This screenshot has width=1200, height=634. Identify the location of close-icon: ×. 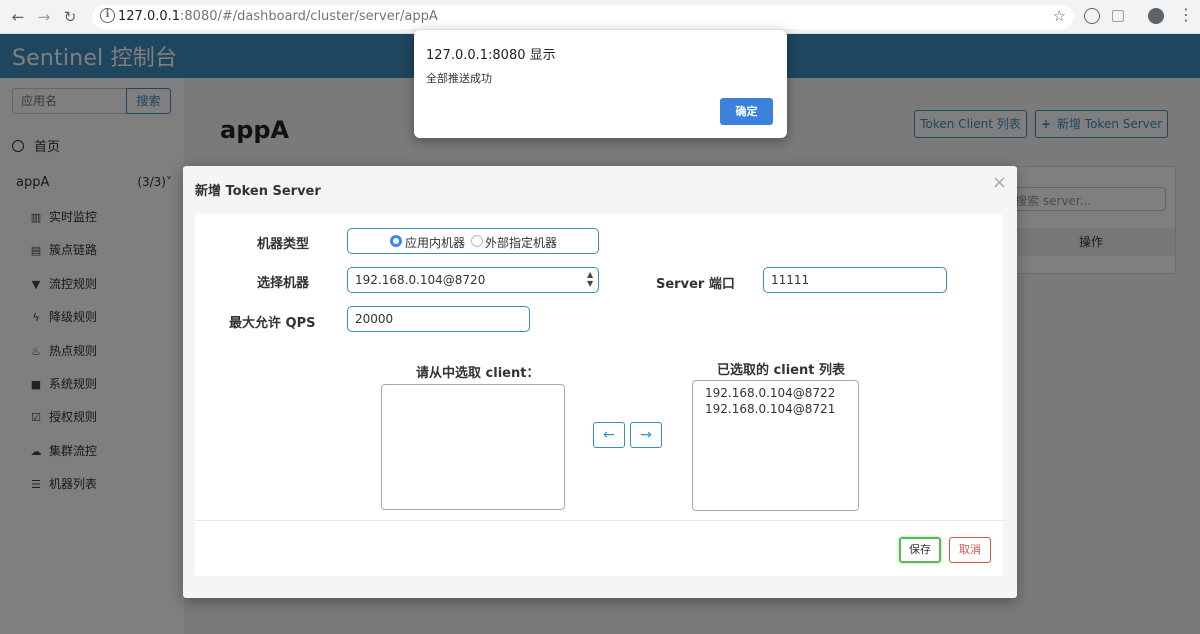
(999, 182).